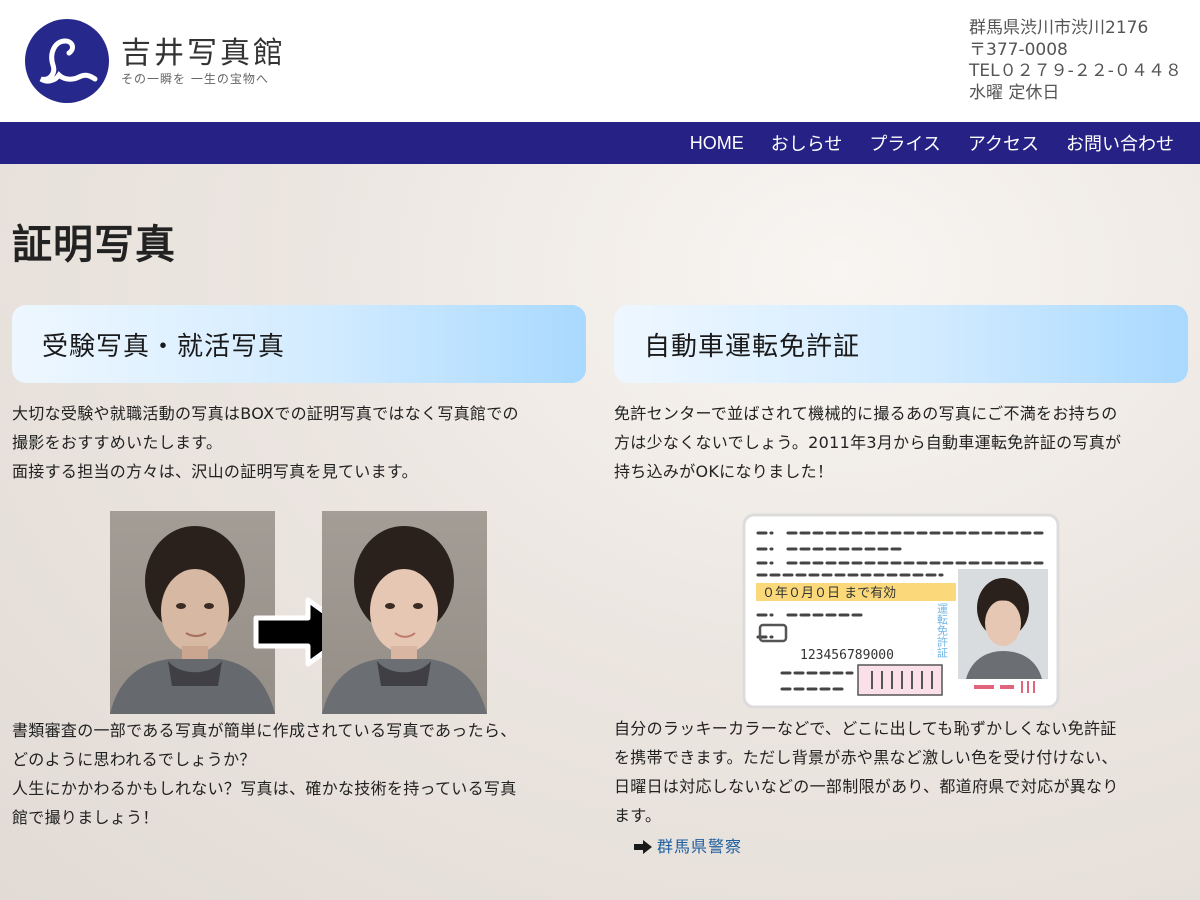 Image resolution: width=1200 pixels, height=900 pixels. Describe the element at coordinates (264, 730) in the screenshot. I see `outro-line: 書類審査の一部である写真が簡単に作成されている写真であったら、` at that location.